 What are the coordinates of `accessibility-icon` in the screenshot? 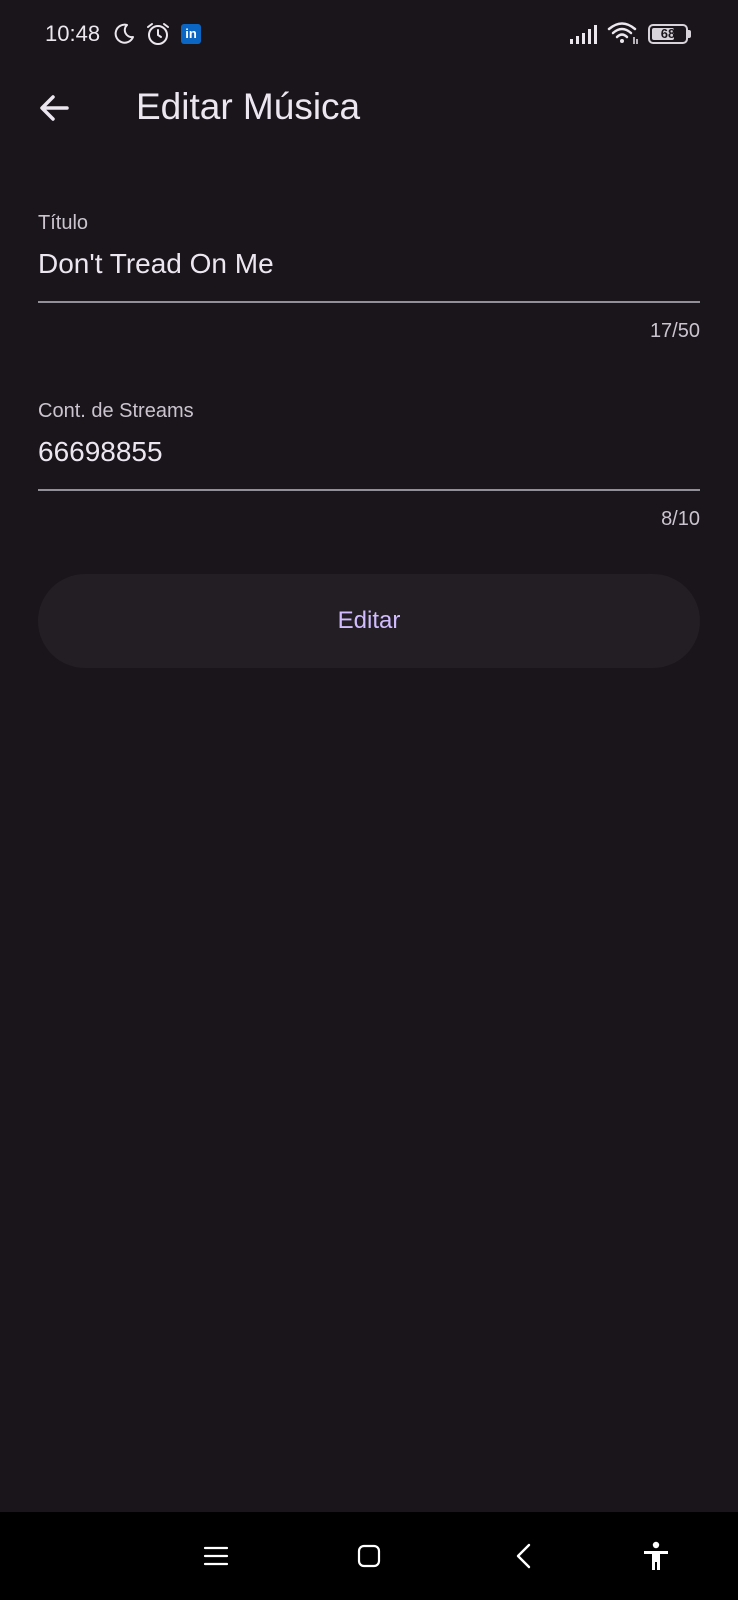 It's located at (656, 1555).